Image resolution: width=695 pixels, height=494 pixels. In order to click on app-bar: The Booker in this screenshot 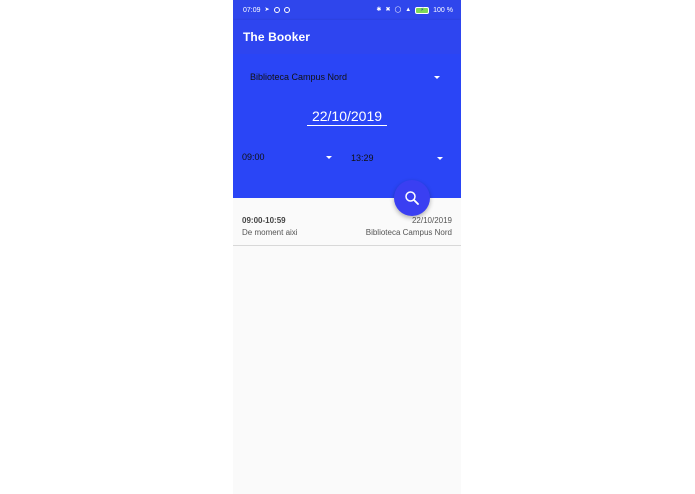, I will do `click(347, 37)`.